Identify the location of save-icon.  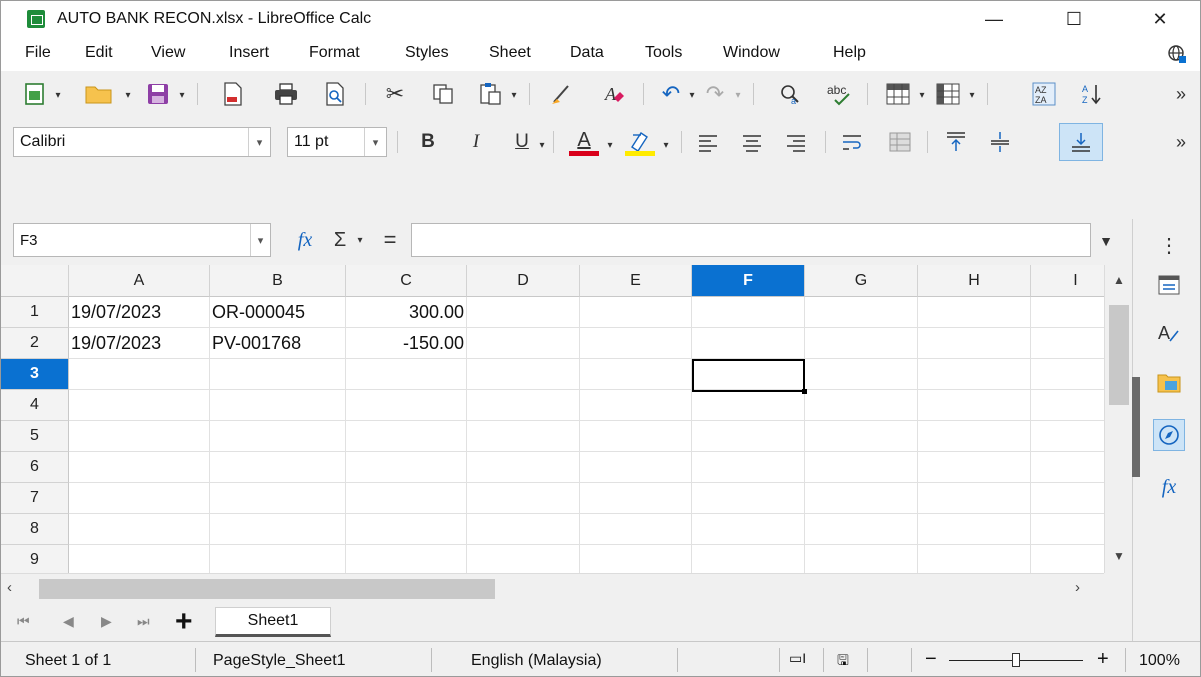
(158, 94).